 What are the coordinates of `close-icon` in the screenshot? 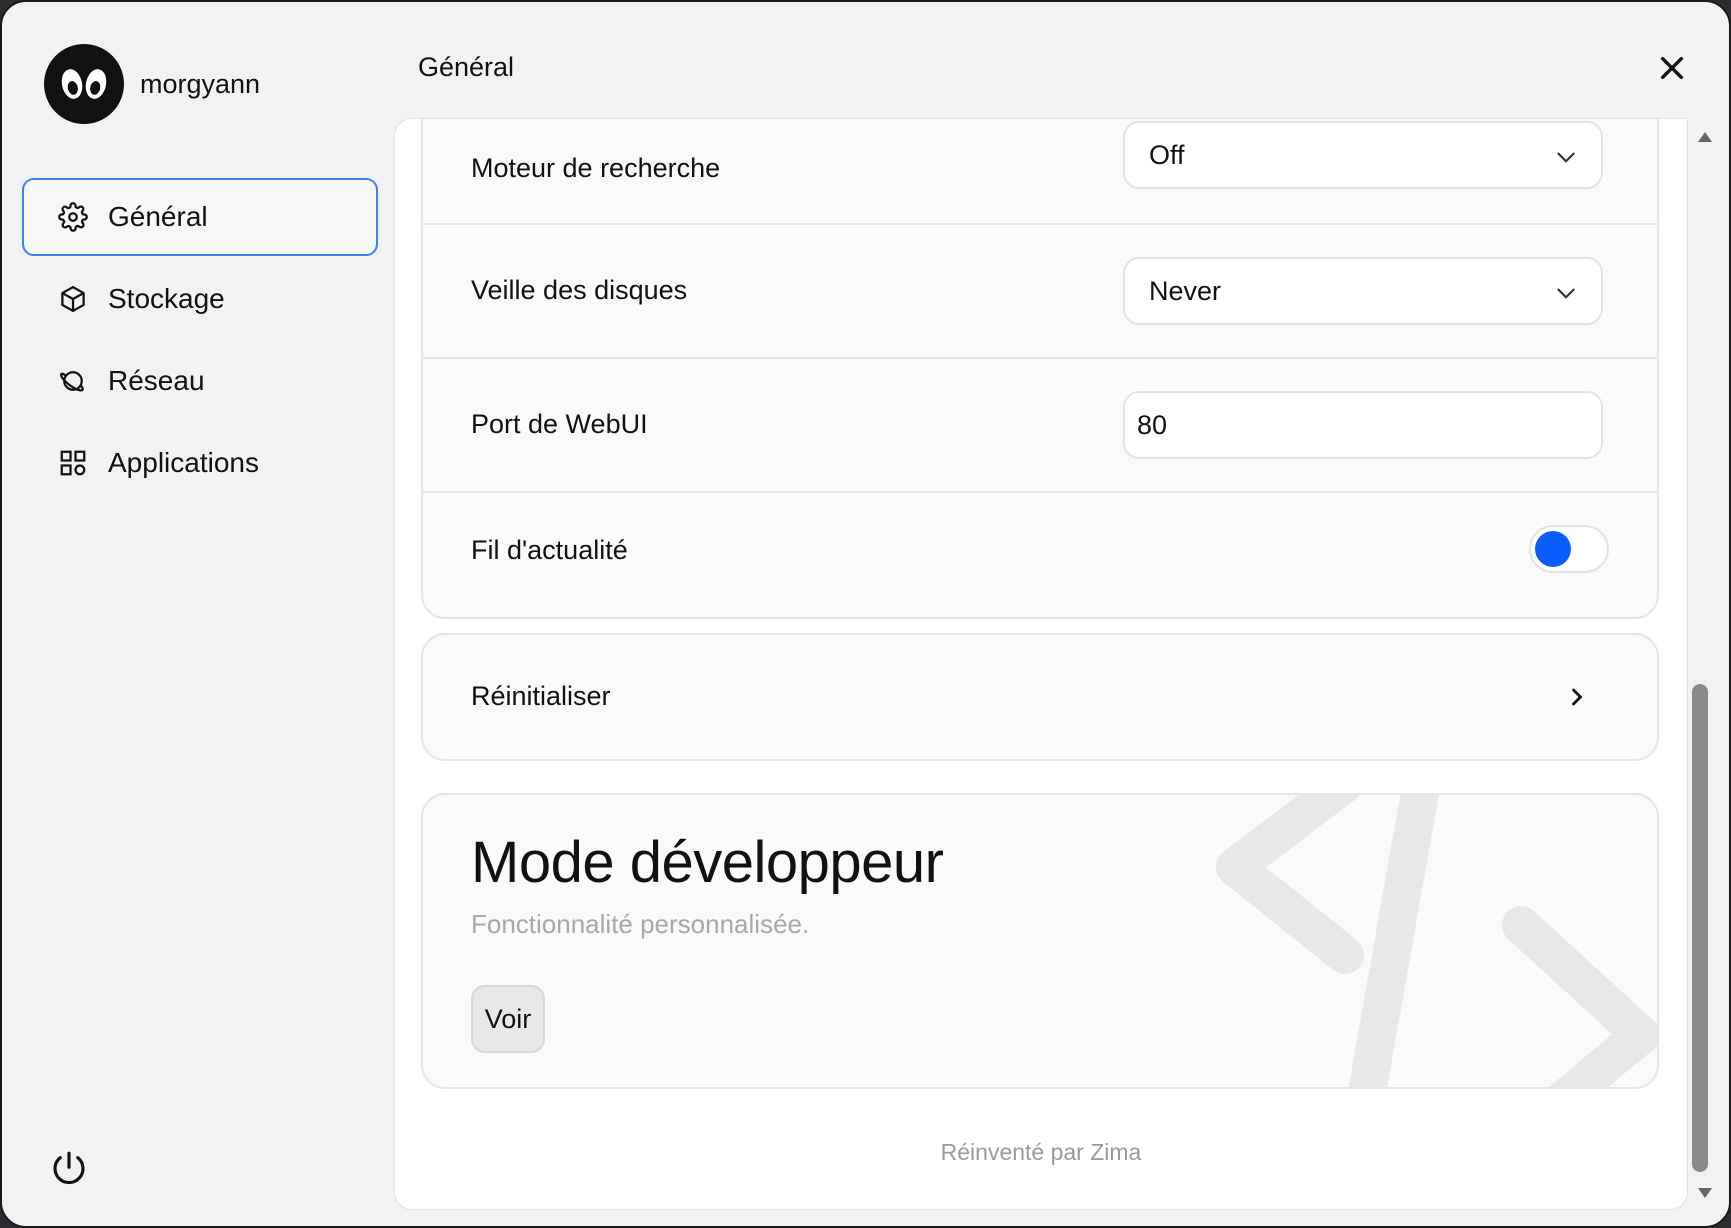 It's located at (1672, 68).